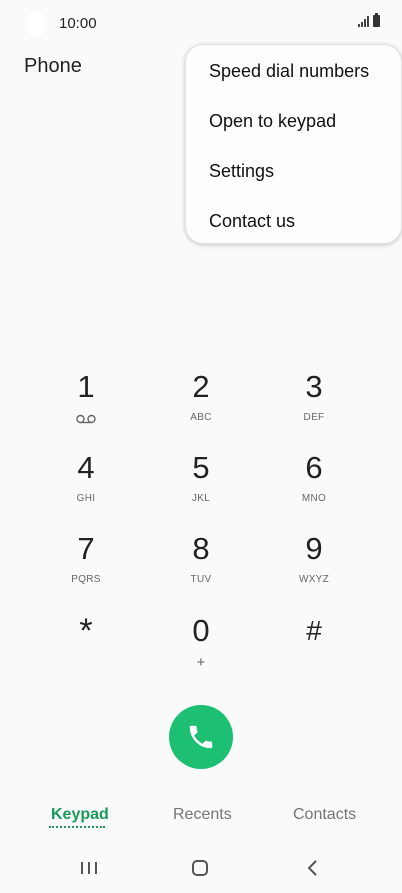 This screenshot has width=402, height=893. I want to click on key-letters: GHI, so click(86, 498).